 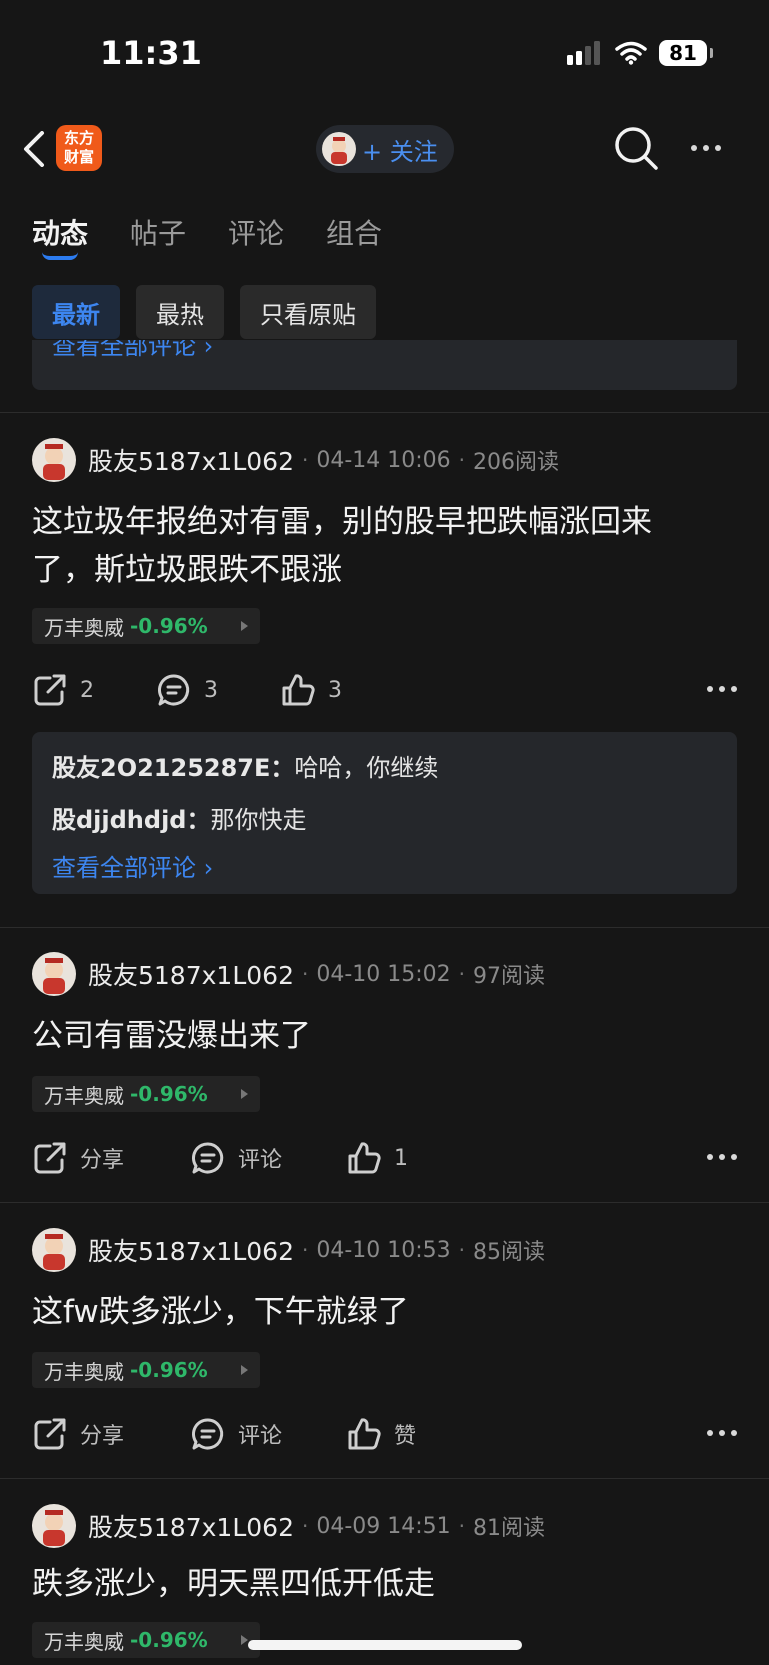 I want to click on comment-button: 3, so click(x=187, y=690).